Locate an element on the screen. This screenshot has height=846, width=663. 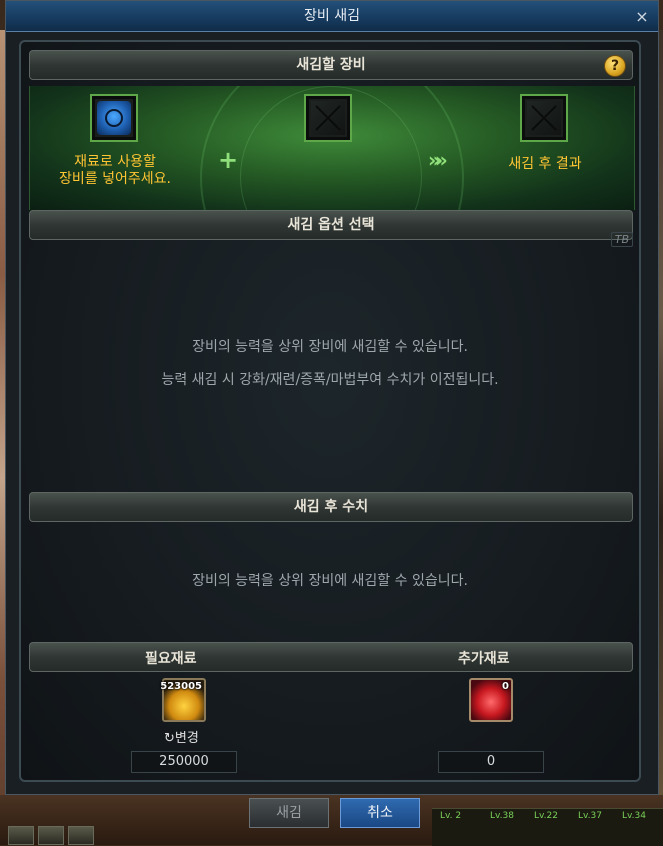
result-section-title: 새김 후 수치 is located at coordinates (331, 507).